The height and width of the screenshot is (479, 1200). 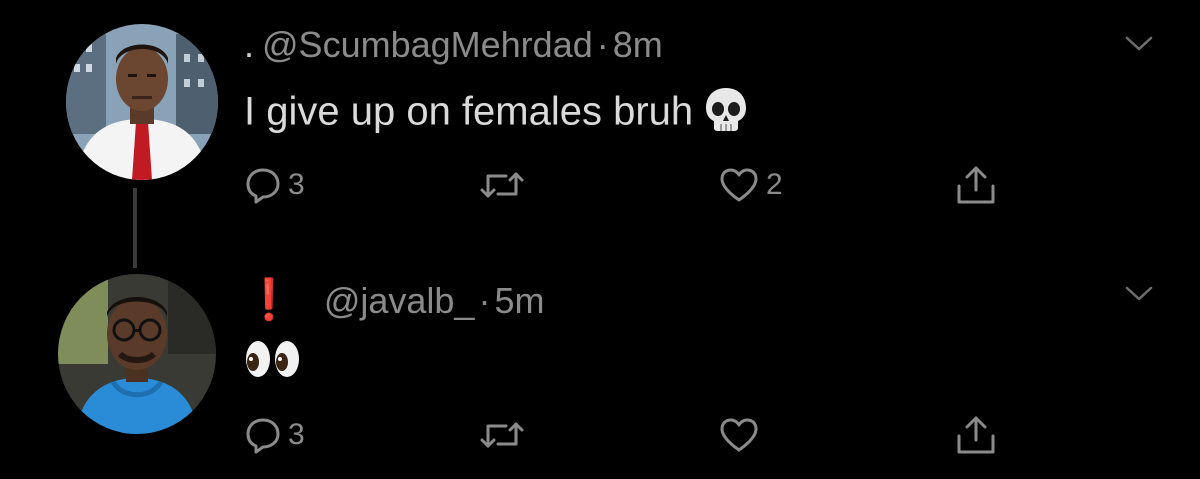 I want to click on display-name: ❗, so click(x=269, y=300).